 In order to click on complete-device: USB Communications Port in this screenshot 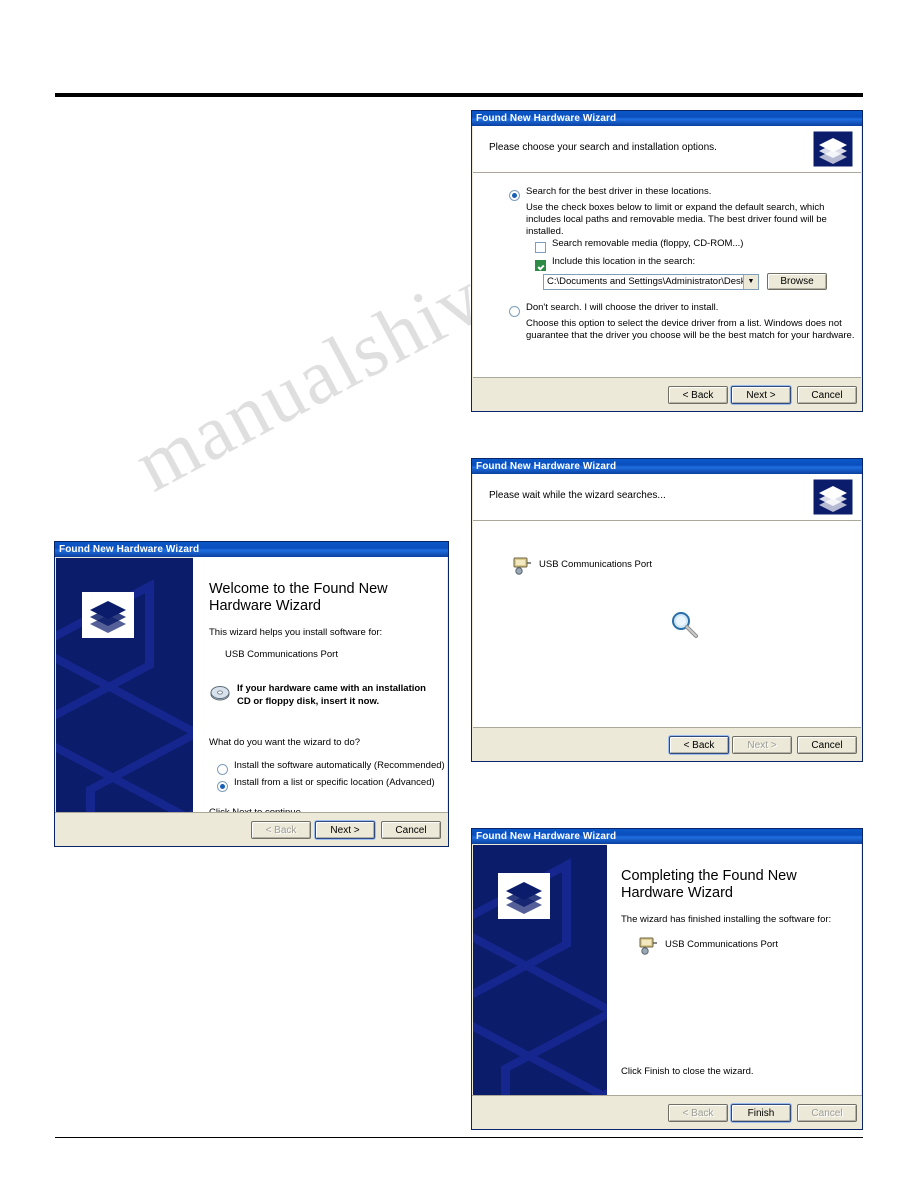, I will do `click(721, 944)`.